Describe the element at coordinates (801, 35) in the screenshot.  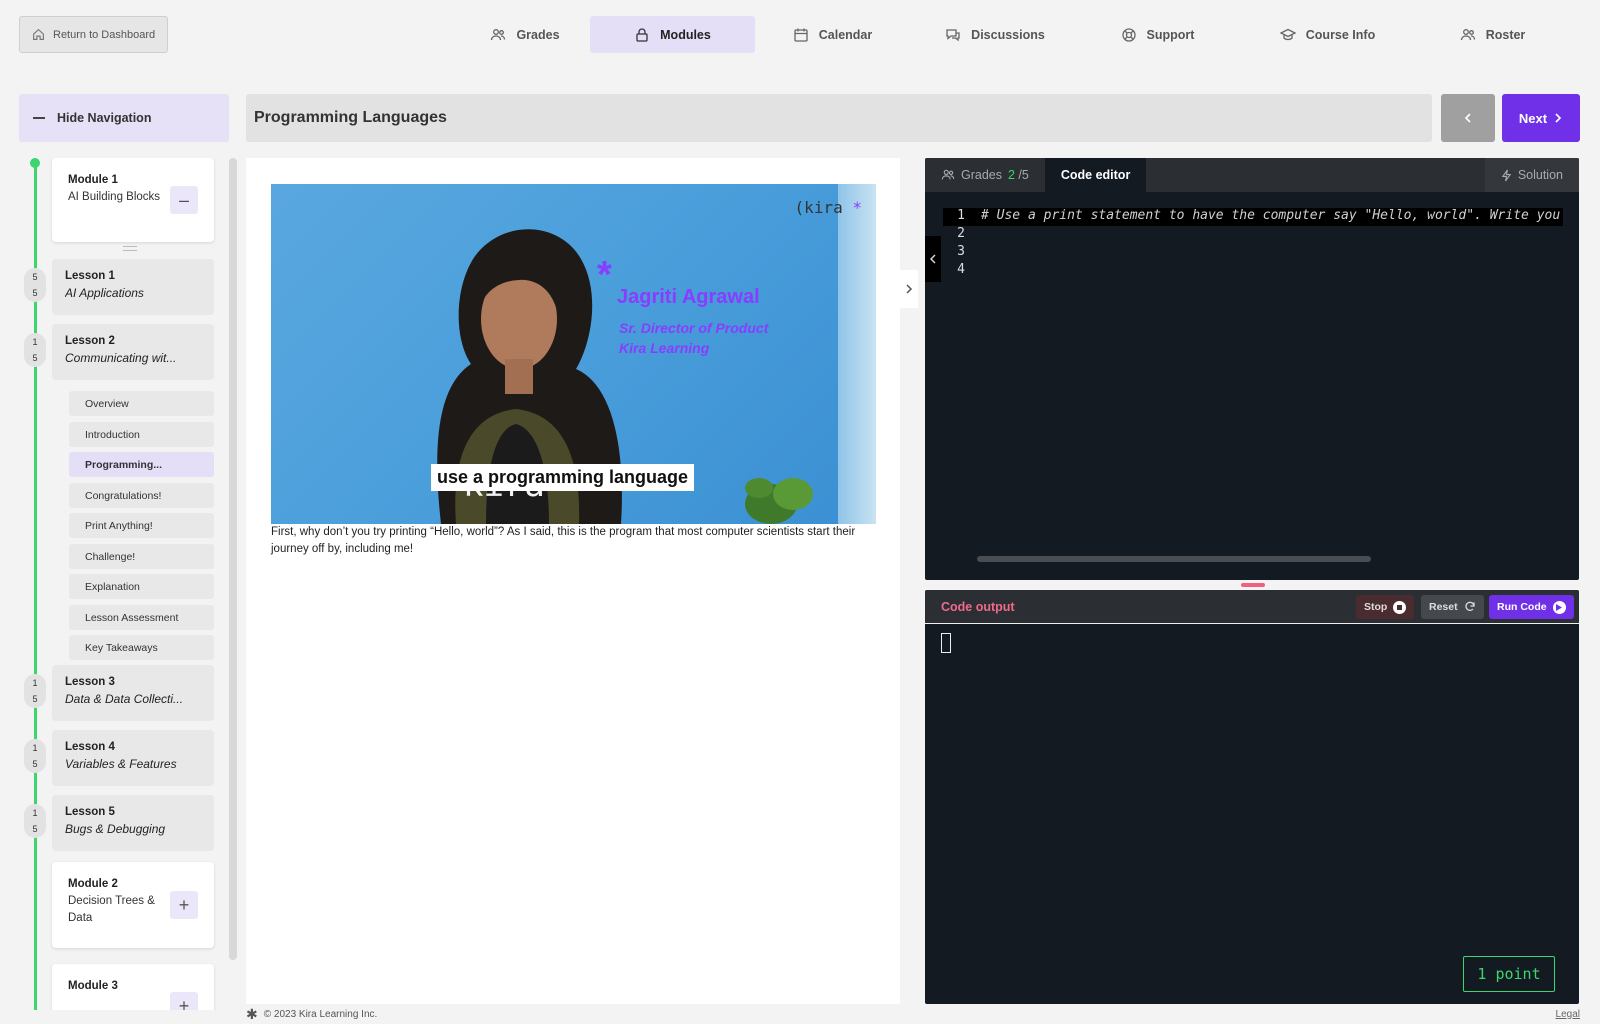
I see `calendar-icon` at that location.